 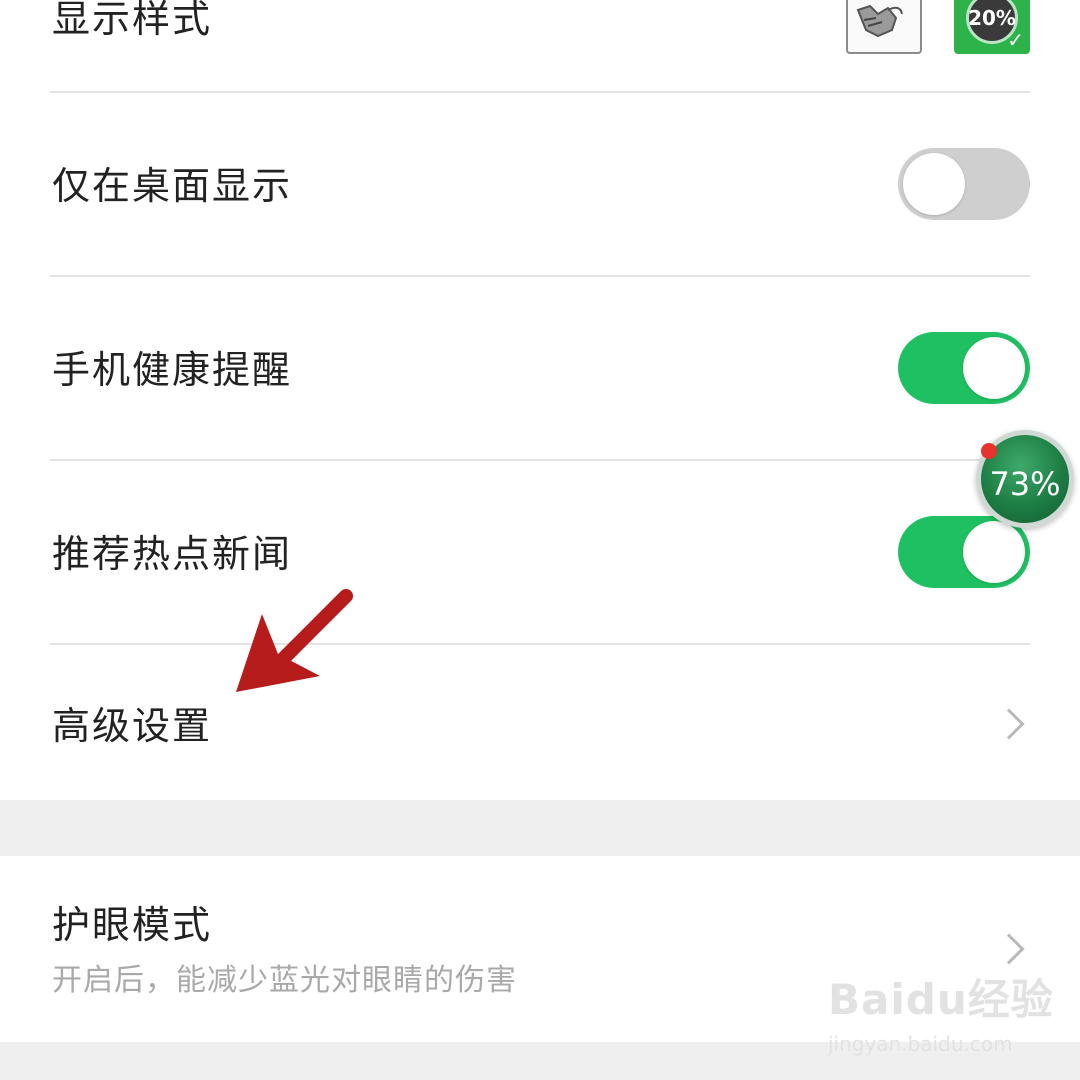 I want to click on display-style-label: 显示样式, so click(x=132, y=20).